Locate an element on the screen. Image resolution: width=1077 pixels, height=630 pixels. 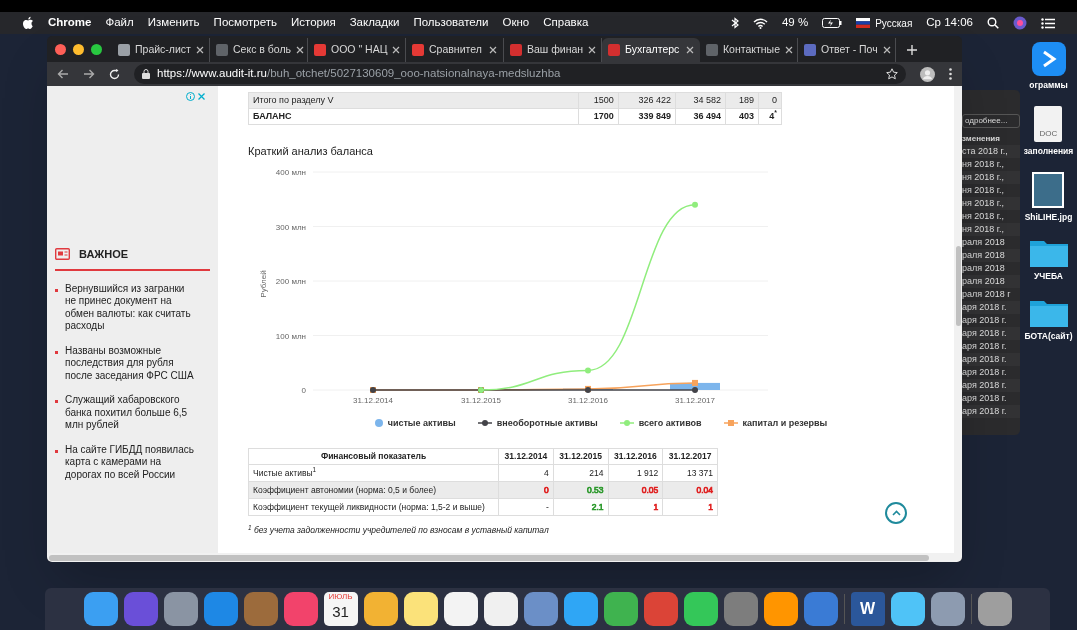
table-cell: Коэффициент текущей ликвидности (норма: 1,5-2 и выше) is located at coordinates (369, 506).